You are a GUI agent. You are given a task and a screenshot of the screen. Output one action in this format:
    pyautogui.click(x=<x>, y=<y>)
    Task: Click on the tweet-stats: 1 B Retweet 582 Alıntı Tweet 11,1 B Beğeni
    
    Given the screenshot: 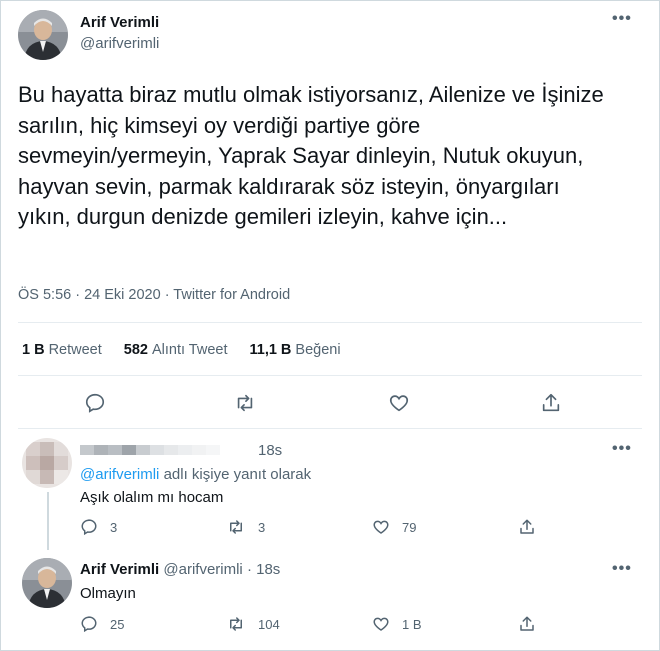 What is the action you would take?
    pyautogui.click(x=181, y=350)
    